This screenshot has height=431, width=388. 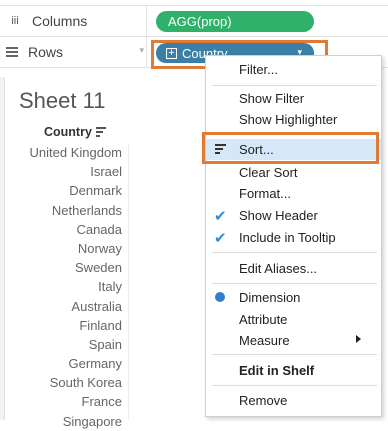 What do you see at coordinates (293, 98) in the screenshot?
I see `menu-item-show-filter: Show Filter` at bounding box center [293, 98].